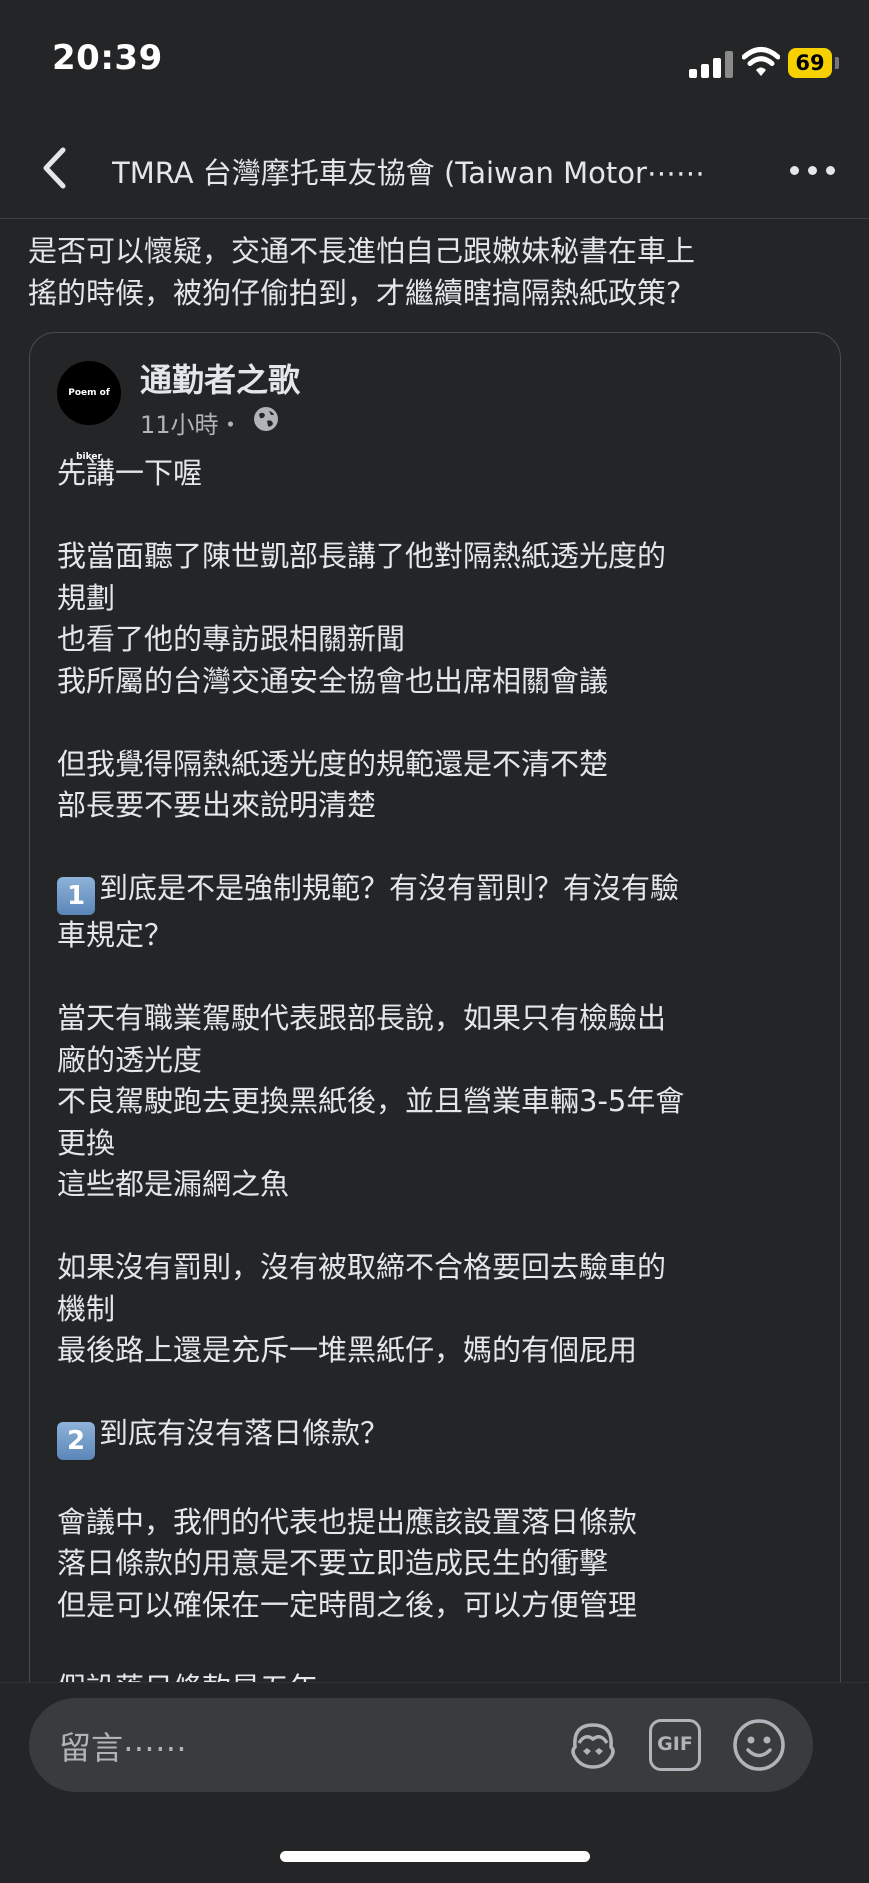 The width and height of the screenshot is (869, 1883). What do you see at coordinates (371, 1101) in the screenshot?
I see `content-line: 不良駕駛跑去更換黑紙後，並且營業車輛3-5年會` at bounding box center [371, 1101].